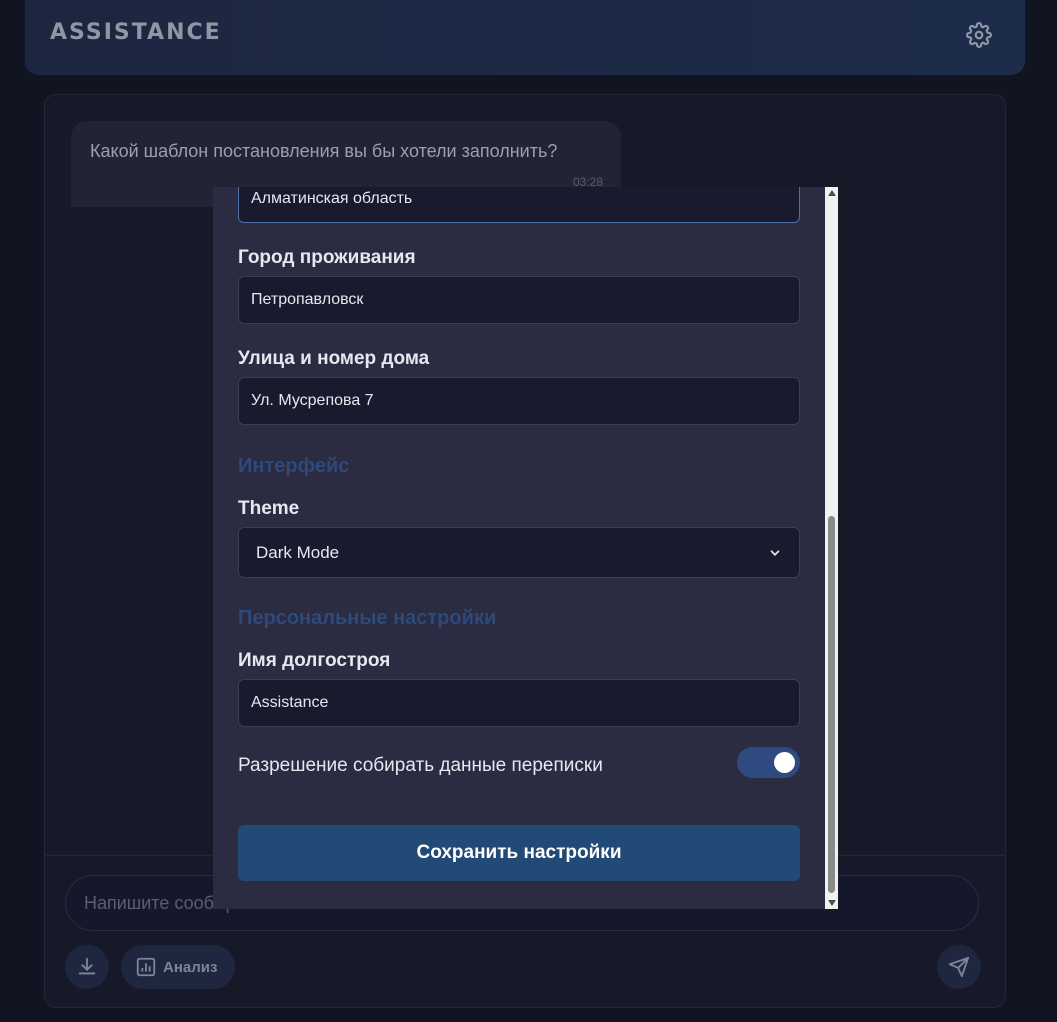 The width and height of the screenshot is (1057, 1022). Describe the element at coordinates (298, 552) in the screenshot. I see `theme-value: Dark Mode` at that location.